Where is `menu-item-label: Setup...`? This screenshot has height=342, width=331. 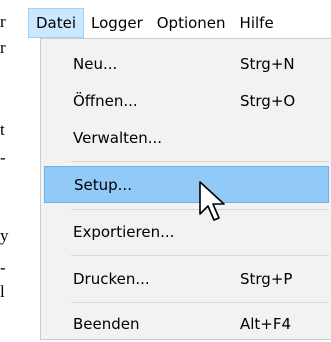
menu-item-label: Setup... is located at coordinates (103, 184).